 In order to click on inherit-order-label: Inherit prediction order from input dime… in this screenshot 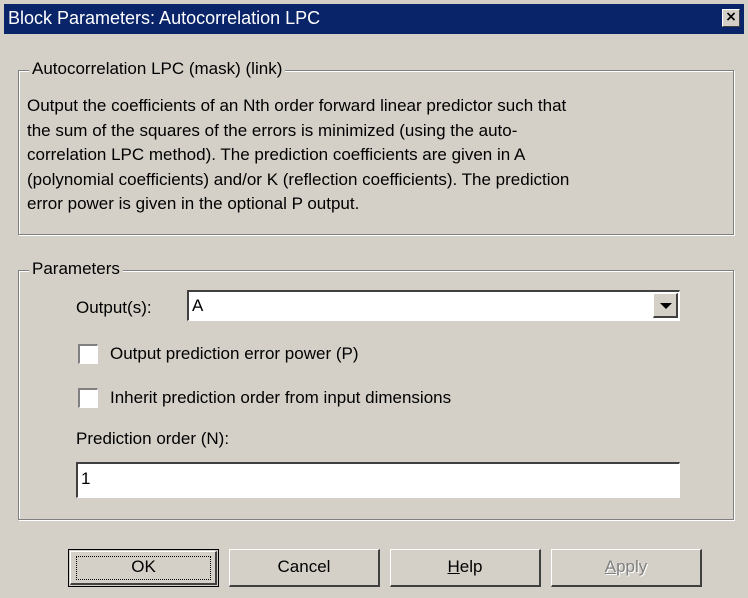, I will do `click(280, 398)`.